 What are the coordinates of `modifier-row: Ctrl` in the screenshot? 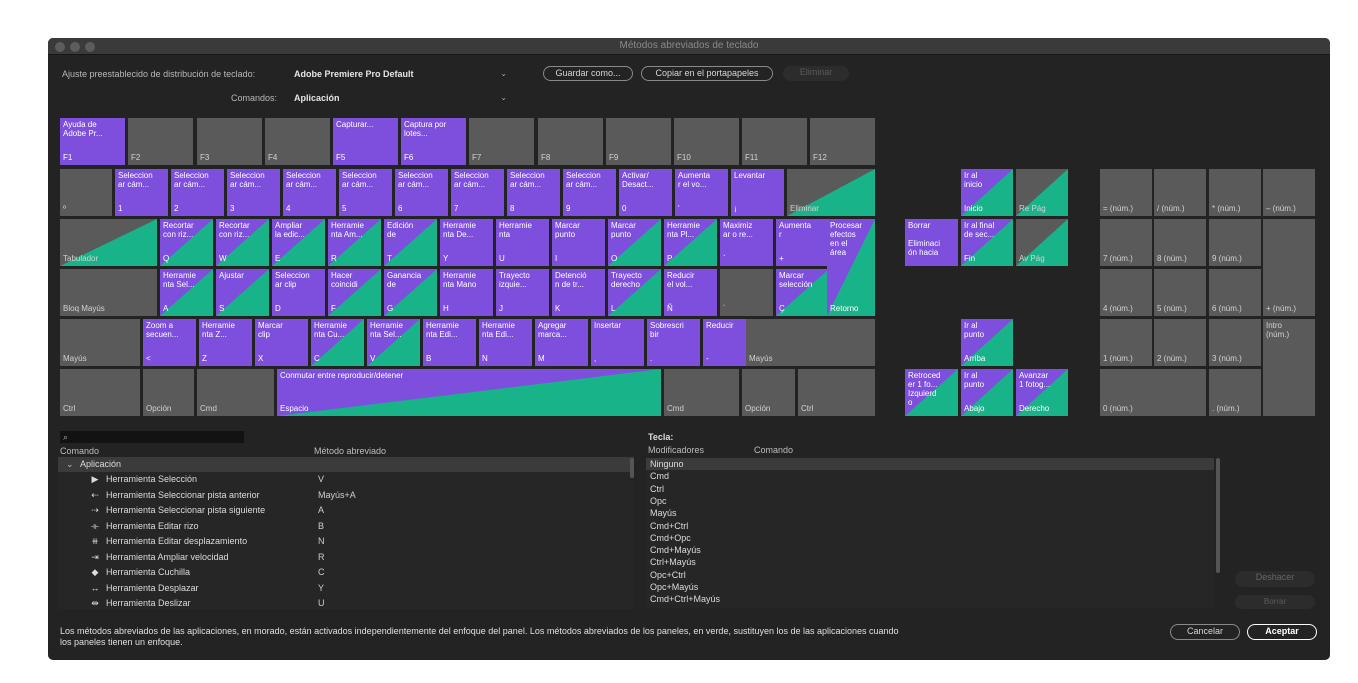 It's located at (700, 489).